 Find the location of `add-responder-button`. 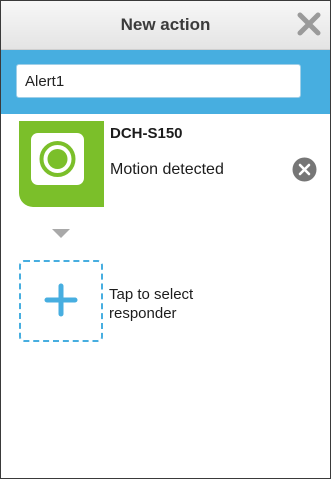

add-responder-button is located at coordinates (61, 301).